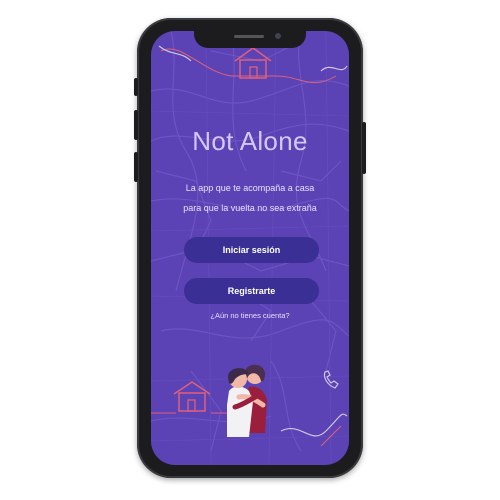 The height and width of the screenshot is (500, 500). I want to click on no-account-link: ¿Aún no tienes cuenta?, so click(250, 315).